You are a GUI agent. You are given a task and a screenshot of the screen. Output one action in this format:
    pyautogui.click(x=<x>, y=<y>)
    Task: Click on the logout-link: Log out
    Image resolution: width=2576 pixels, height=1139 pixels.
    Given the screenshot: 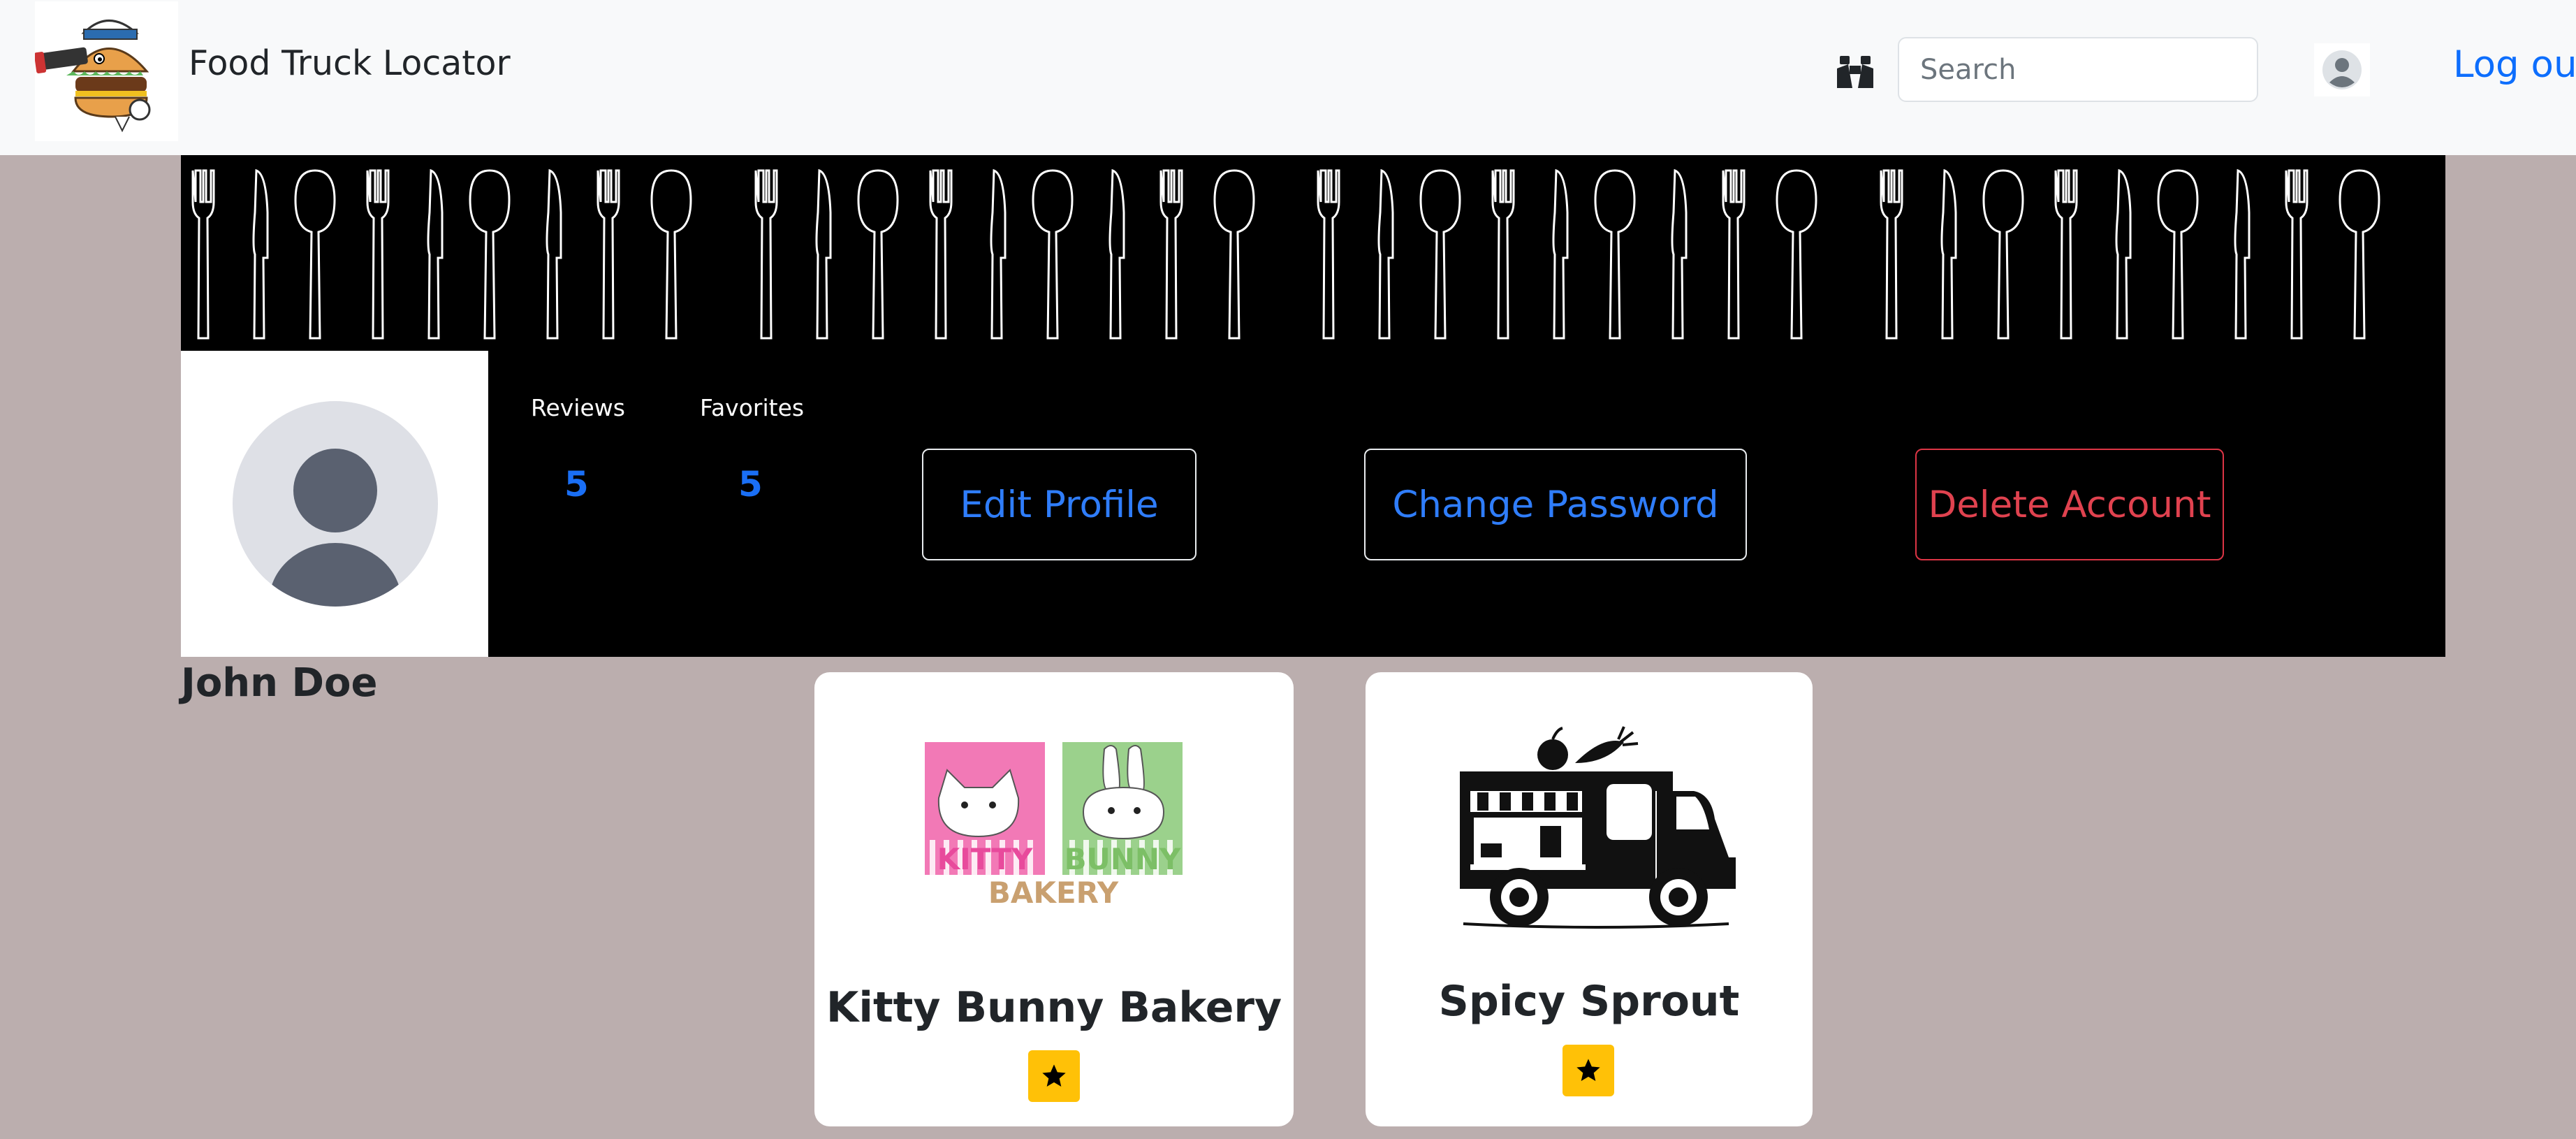 What is the action you would take?
    pyautogui.click(x=2514, y=64)
    